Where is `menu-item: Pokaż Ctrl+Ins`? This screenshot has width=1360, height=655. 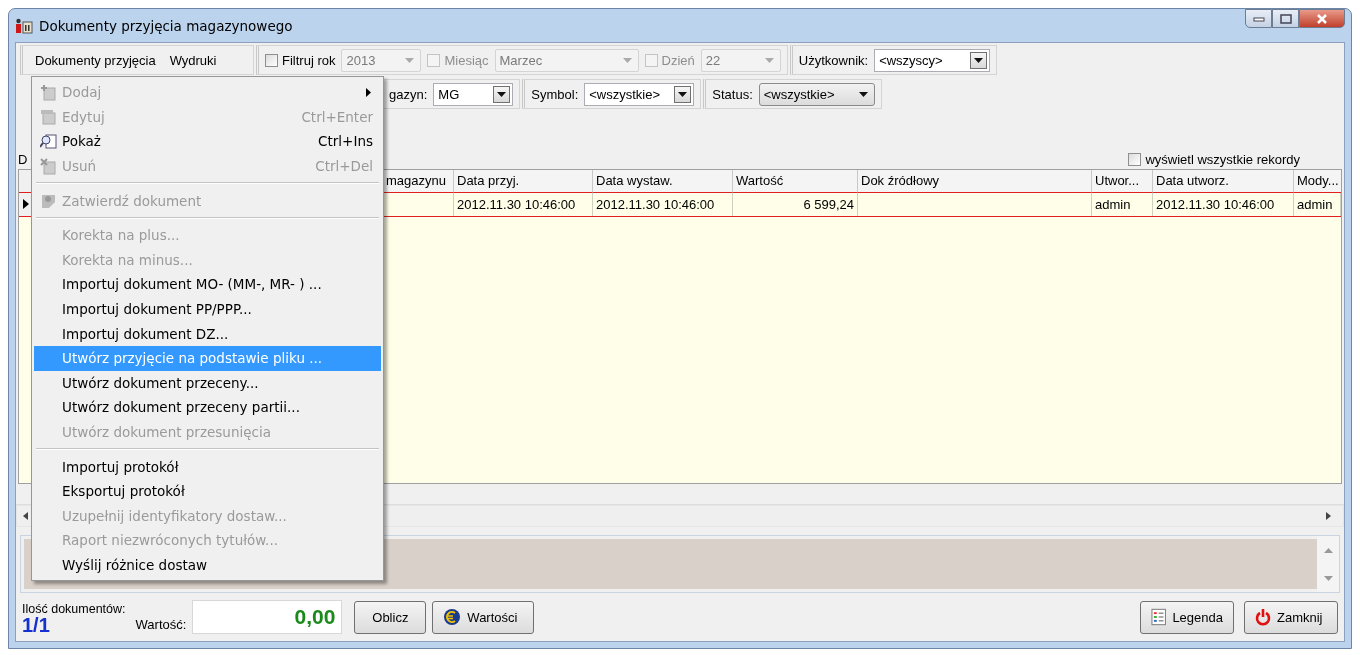 menu-item: Pokaż Ctrl+Ins is located at coordinates (207, 141).